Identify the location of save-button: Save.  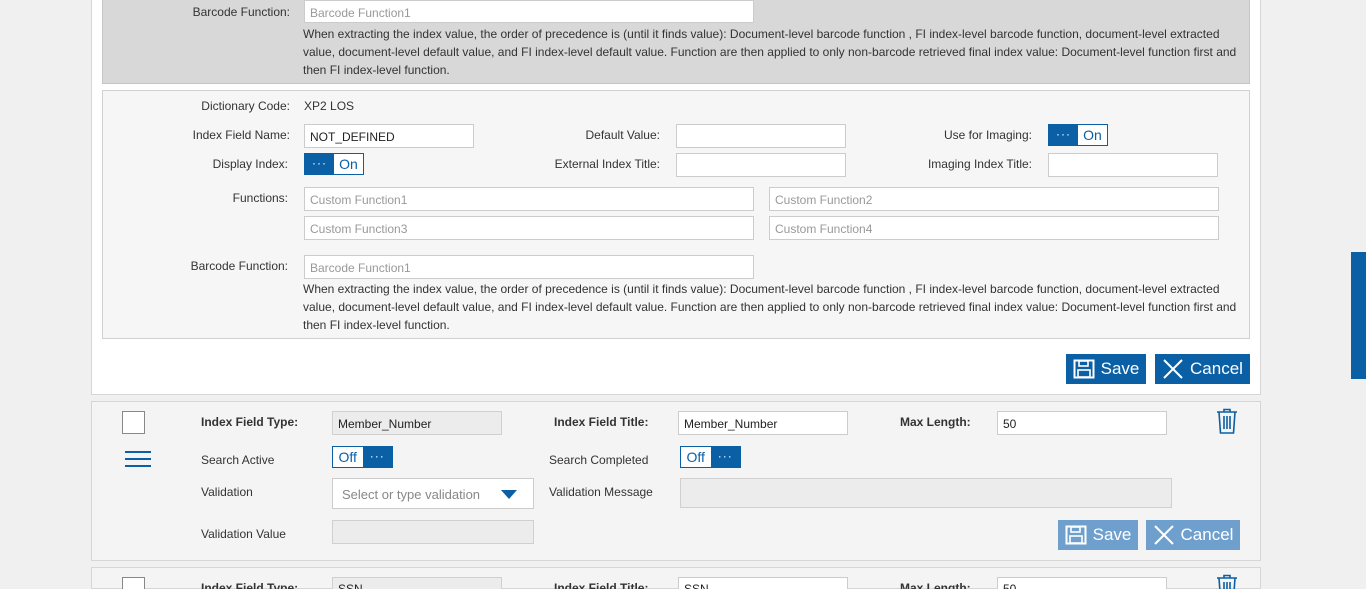
(1106, 369).